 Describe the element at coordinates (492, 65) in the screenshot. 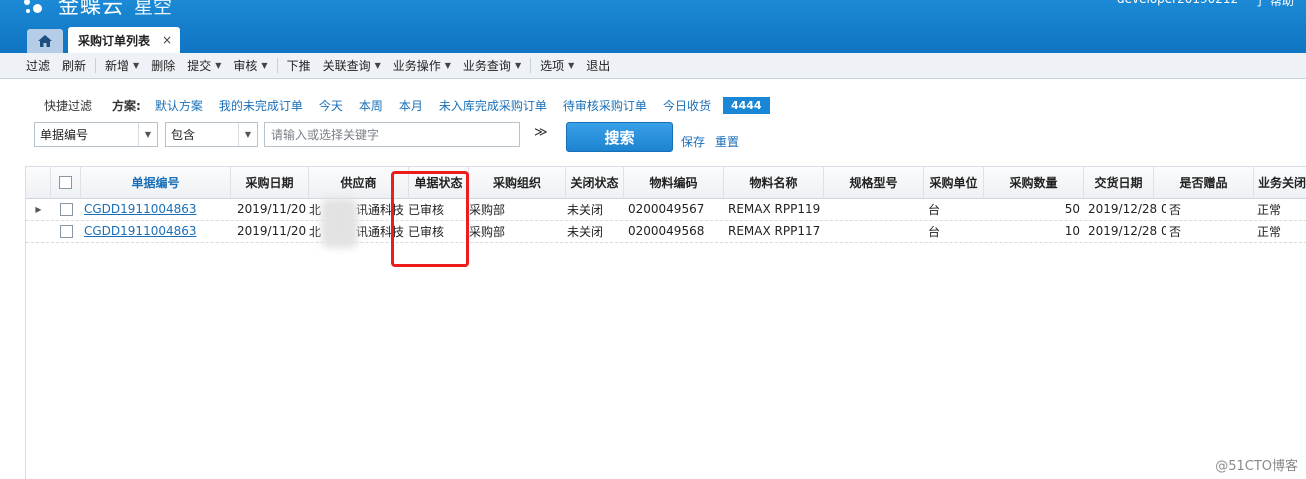

I see `menu-business-query: 业务查询 ▼` at that location.